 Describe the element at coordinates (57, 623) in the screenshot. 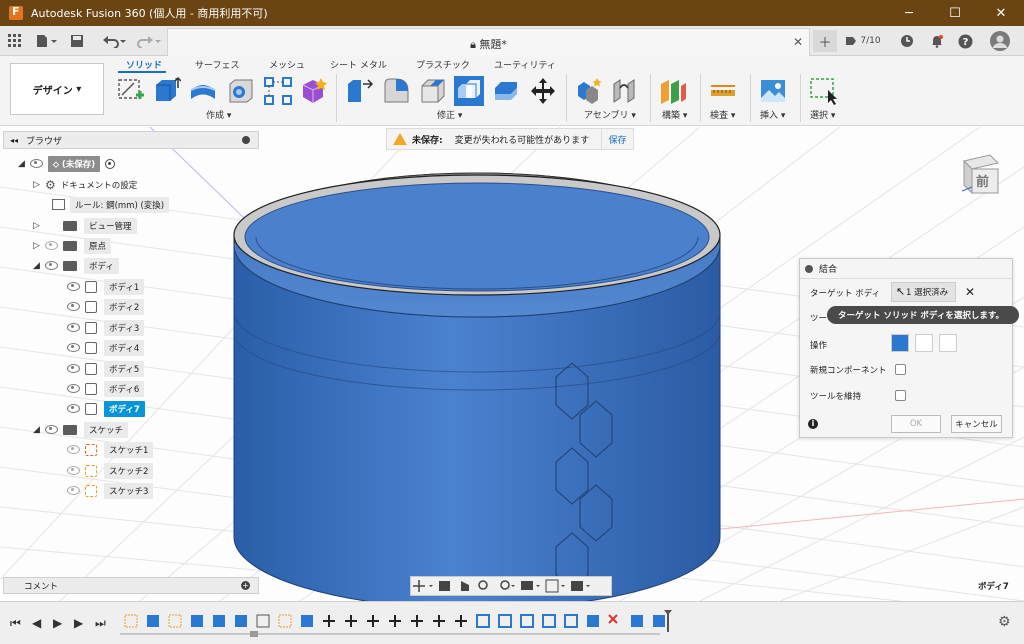

I see `timeline-play-icon: ▶` at that location.